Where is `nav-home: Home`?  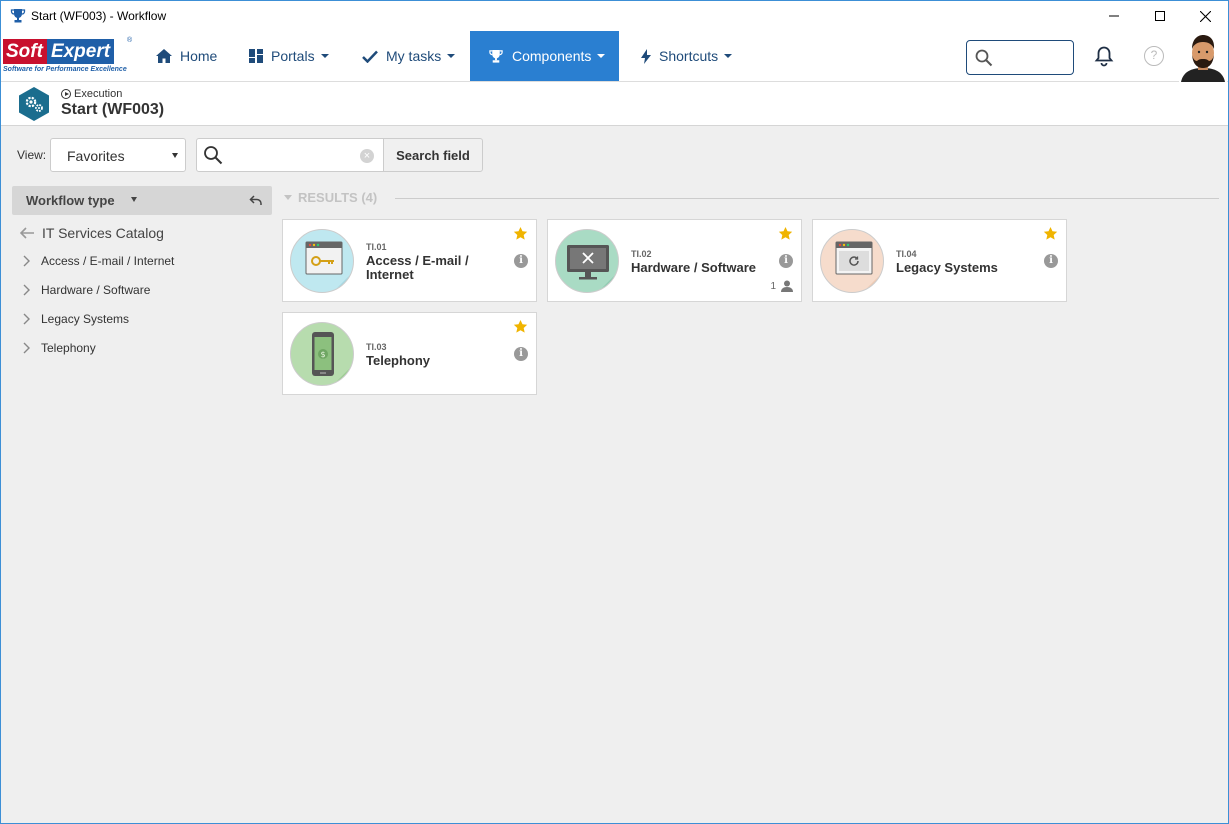 nav-home: Home is located at coordinates (186, 56).